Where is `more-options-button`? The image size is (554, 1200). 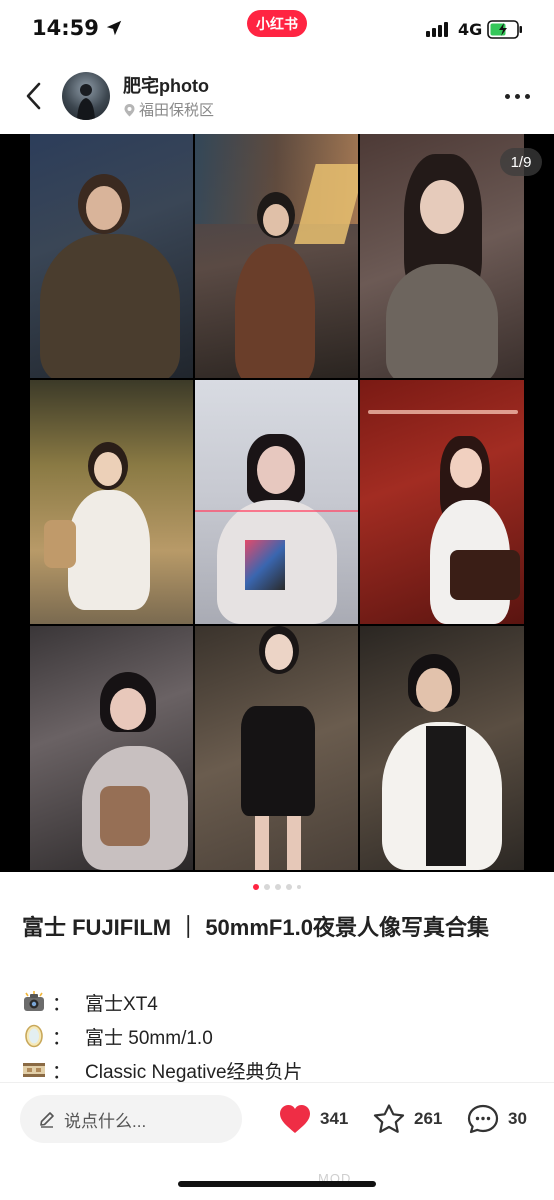 more-options-button is located at coordinates (517, 96).